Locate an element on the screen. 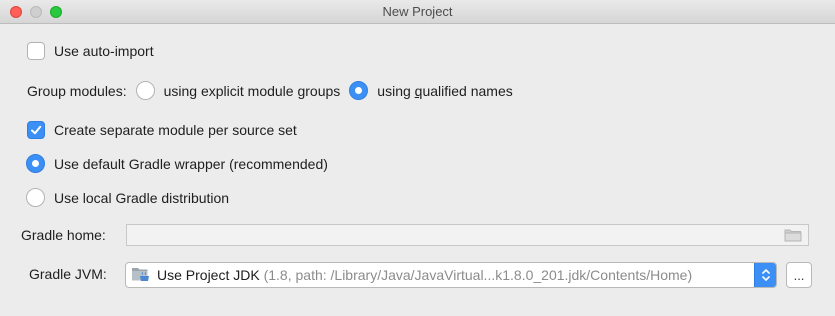 The width and height of the screenshot is (835, 316). gradle-home-field is located at coordinates (467, 235).